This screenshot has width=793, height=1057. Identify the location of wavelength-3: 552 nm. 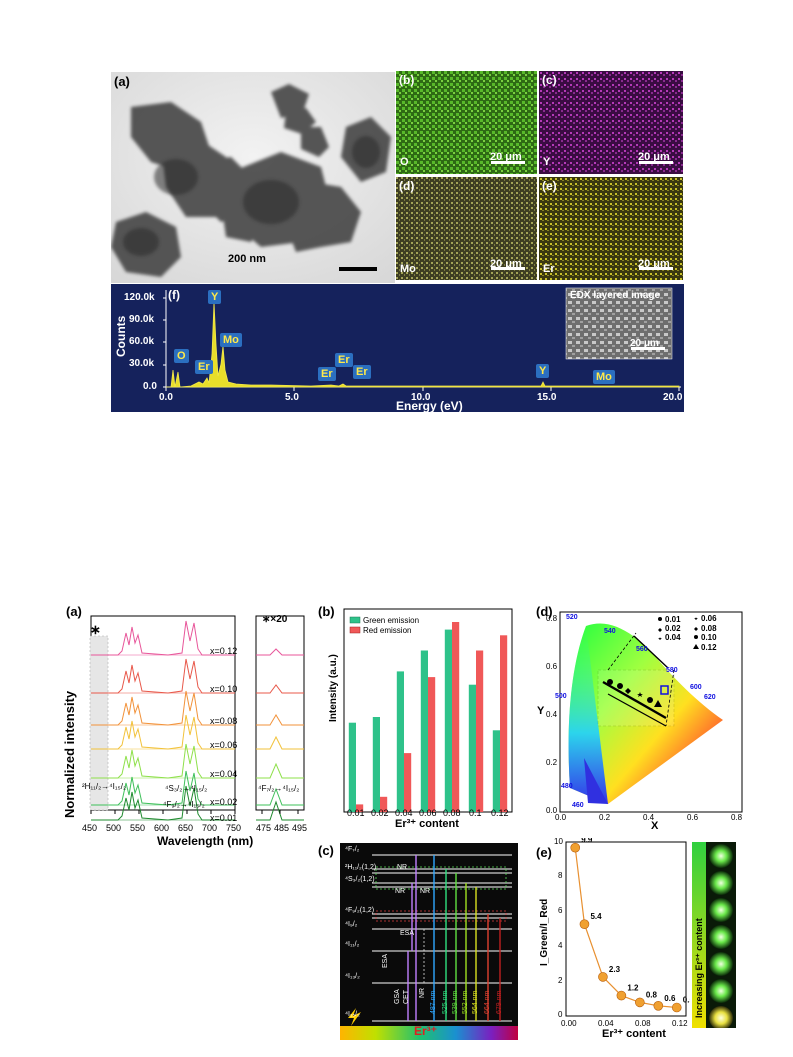
(465, 1002).